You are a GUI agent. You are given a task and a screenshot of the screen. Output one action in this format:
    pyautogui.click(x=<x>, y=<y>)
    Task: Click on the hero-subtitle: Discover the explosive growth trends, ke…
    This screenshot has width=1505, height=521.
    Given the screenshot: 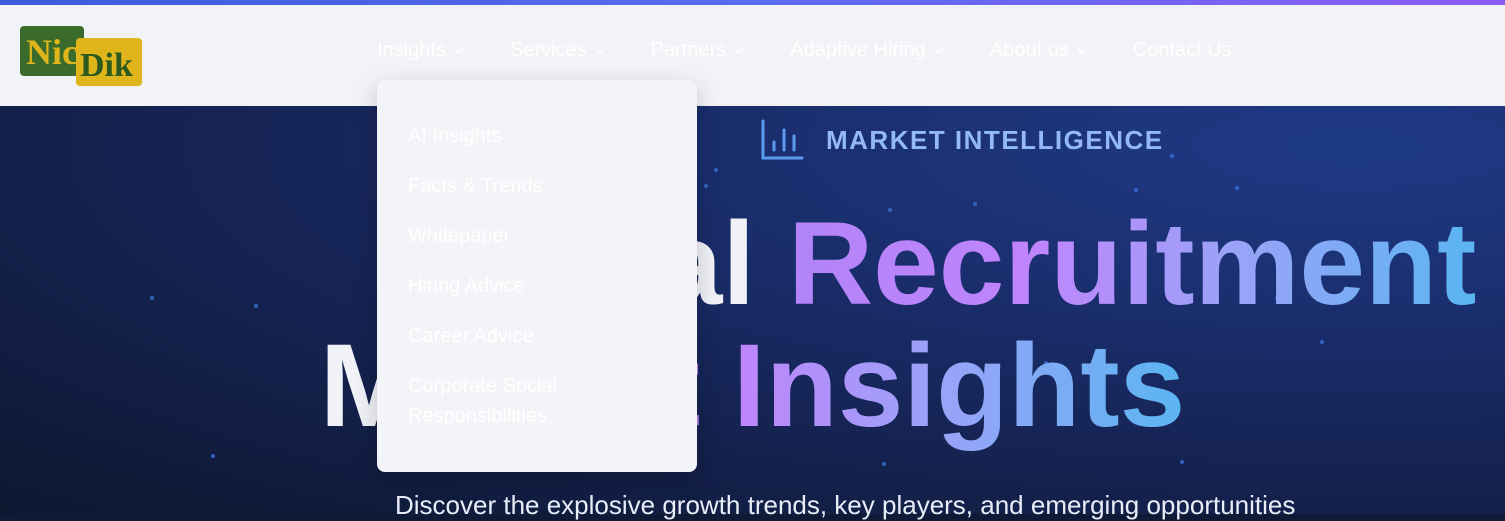 What is the action you would take?
    pyautogui.click(x=845, y=505)
    